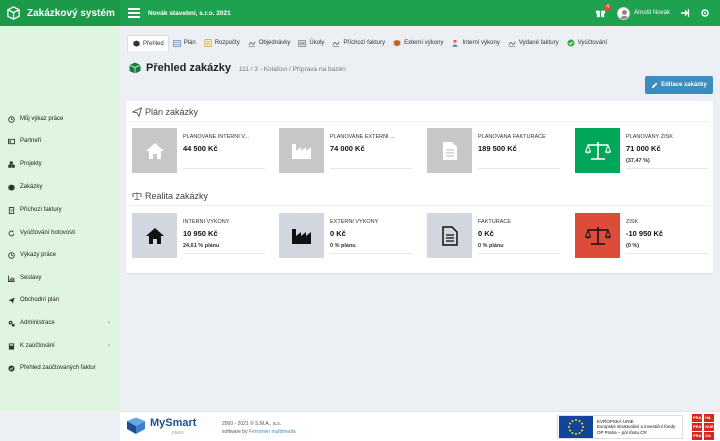 The width and height of the screenshot is (720, 441). What do you see at coordinates (481, 43) in the screenshot?
I see `tab-label: Interní výkony` at bounding box center [481, 43].